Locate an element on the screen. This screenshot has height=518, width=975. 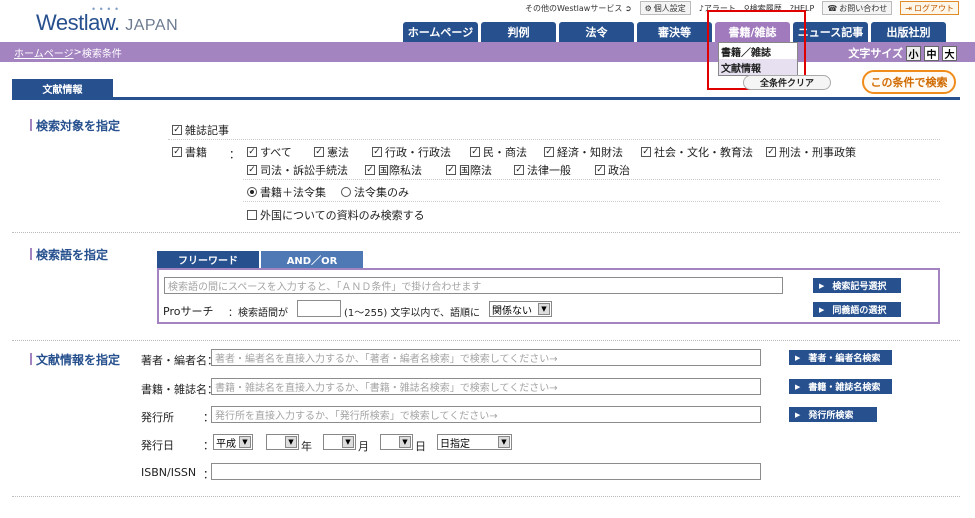
search-code-select-button: ▶ 検索記号選択 is located at coordinates (857, 285).